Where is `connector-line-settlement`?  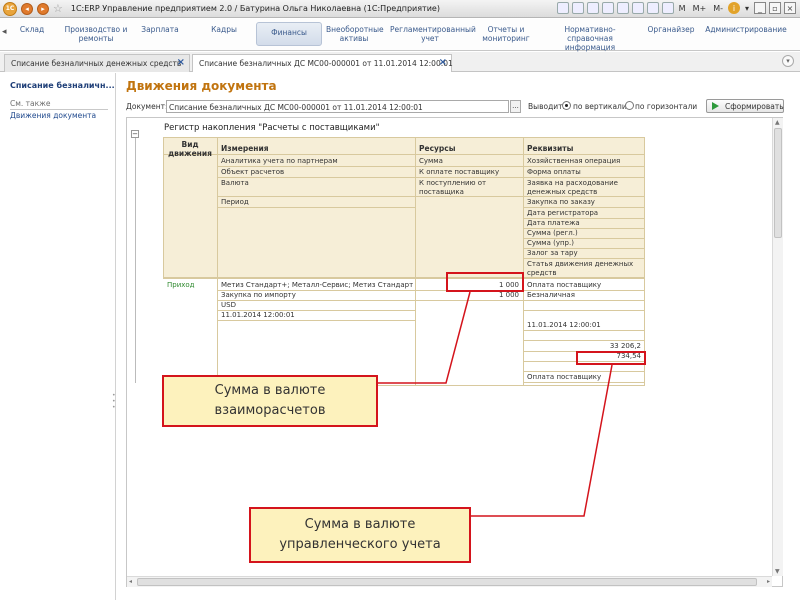 connector-line-settlement is located at coordinates (424, 337).